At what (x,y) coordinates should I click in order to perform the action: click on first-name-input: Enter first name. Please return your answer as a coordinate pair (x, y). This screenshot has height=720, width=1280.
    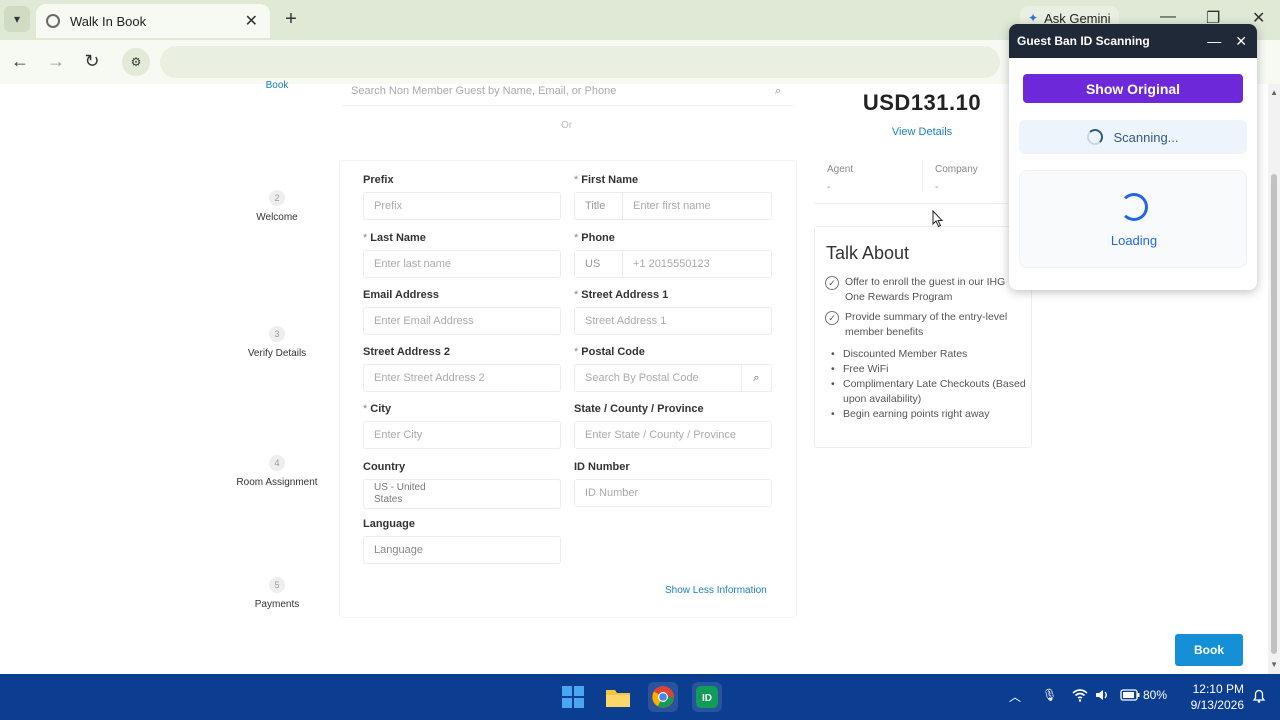
    Looking at the image, I should click on (667, 206).